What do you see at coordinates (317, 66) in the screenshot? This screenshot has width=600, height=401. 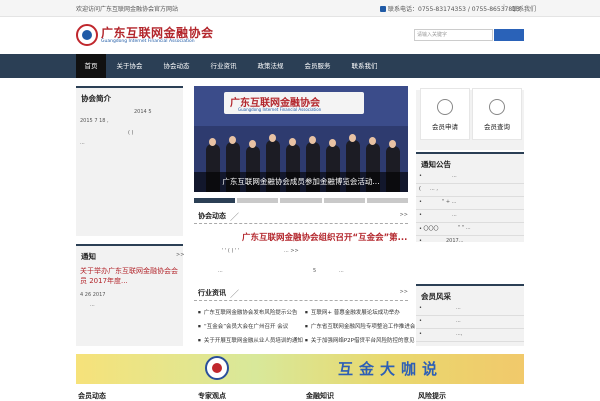 I see `nav-item-members: 会员服务` at bounding box center [317, 66].